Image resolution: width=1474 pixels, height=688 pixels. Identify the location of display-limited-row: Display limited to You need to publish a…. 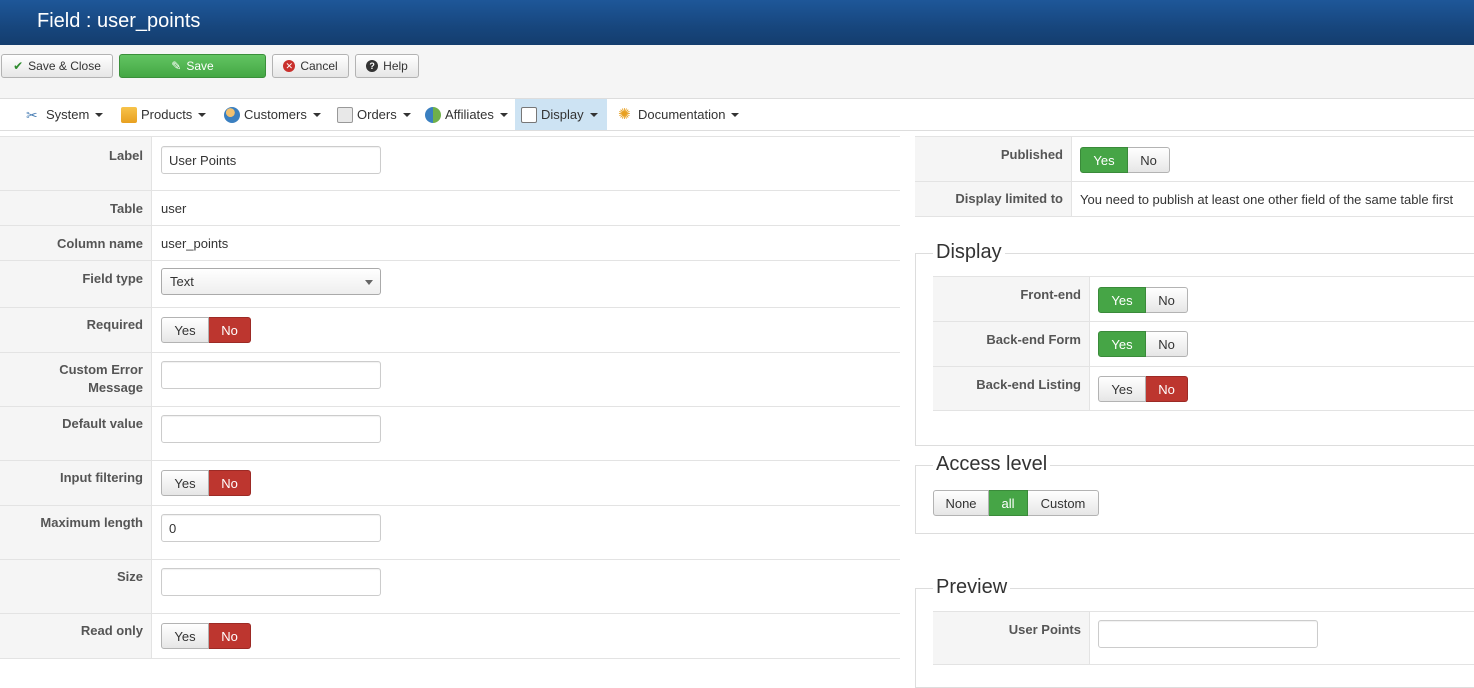
(1194, 199).